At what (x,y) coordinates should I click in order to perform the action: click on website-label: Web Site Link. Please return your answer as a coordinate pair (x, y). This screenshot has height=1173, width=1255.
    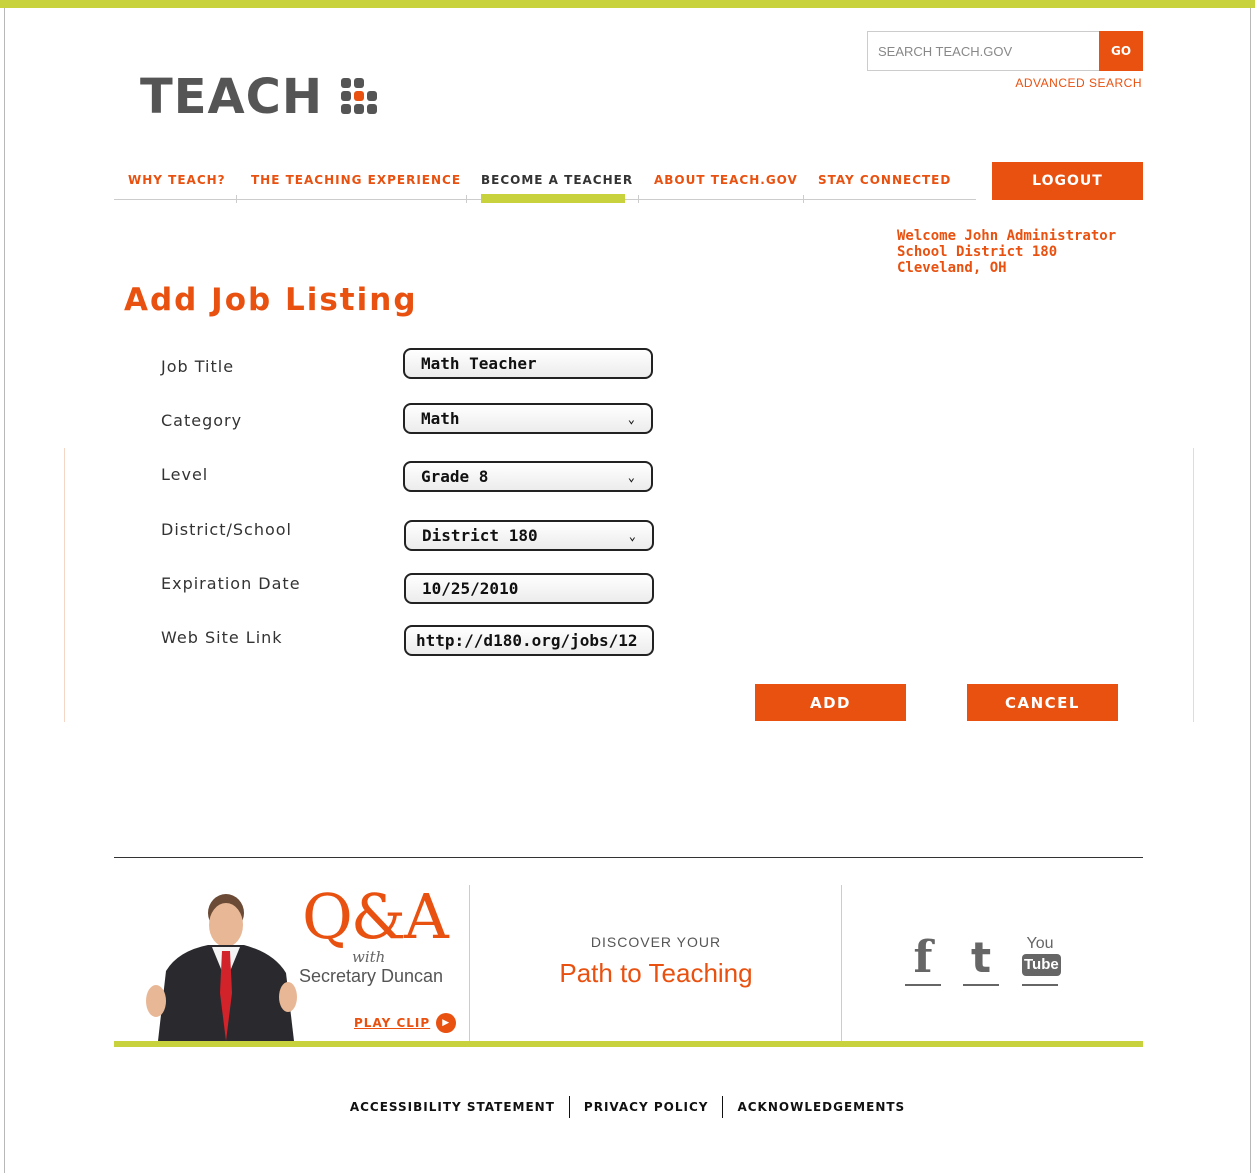
    Looking at the image, I should click on (222, 637).